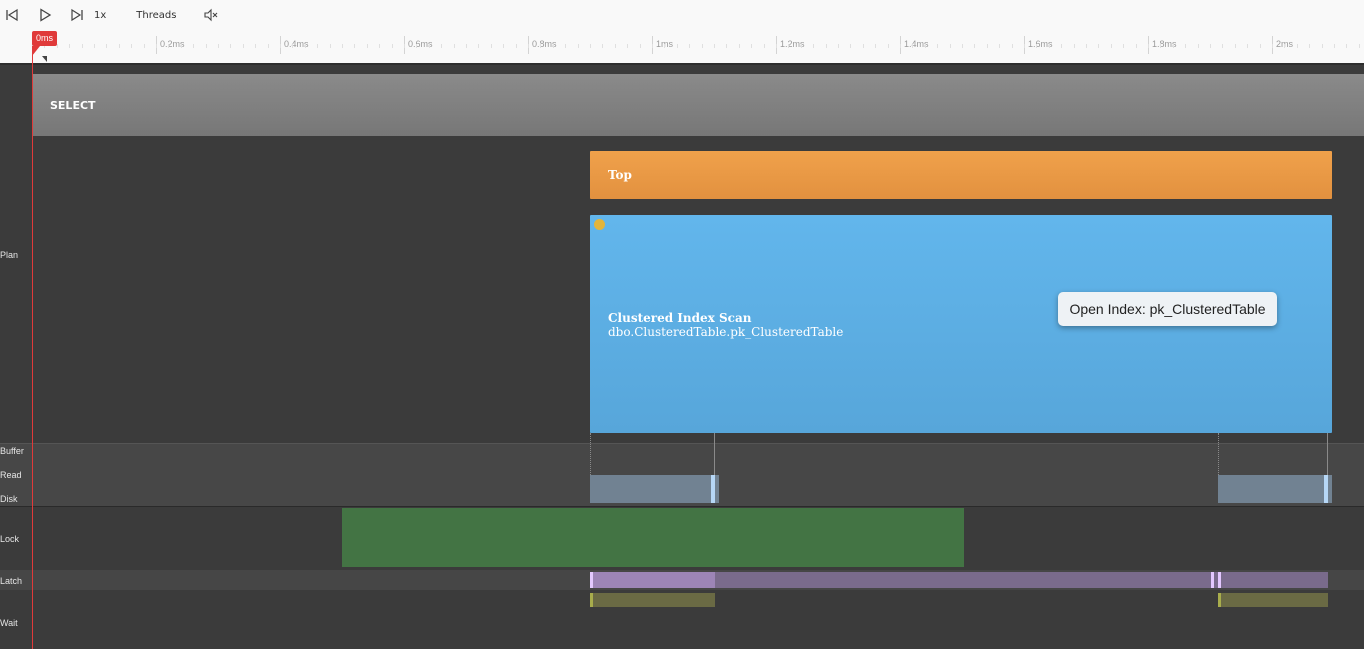 This screenshot has height=649, width=1364. I want to click on mute-icon, so click(211, 15).